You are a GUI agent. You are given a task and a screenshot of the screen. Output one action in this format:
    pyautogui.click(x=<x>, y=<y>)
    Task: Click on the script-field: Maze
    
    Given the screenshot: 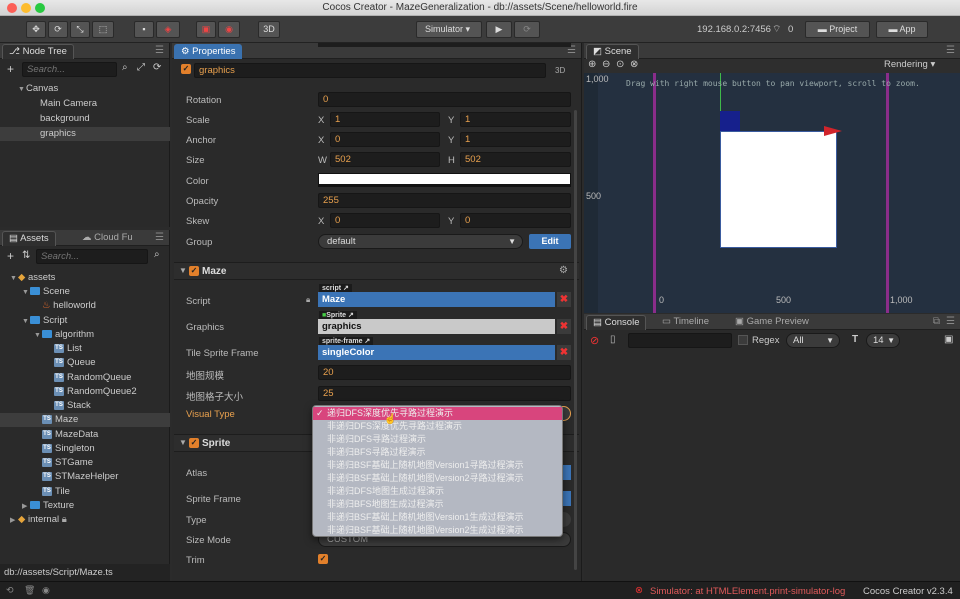 What is the action you would take?
    pyautogui.click(x=436, y=299)
    